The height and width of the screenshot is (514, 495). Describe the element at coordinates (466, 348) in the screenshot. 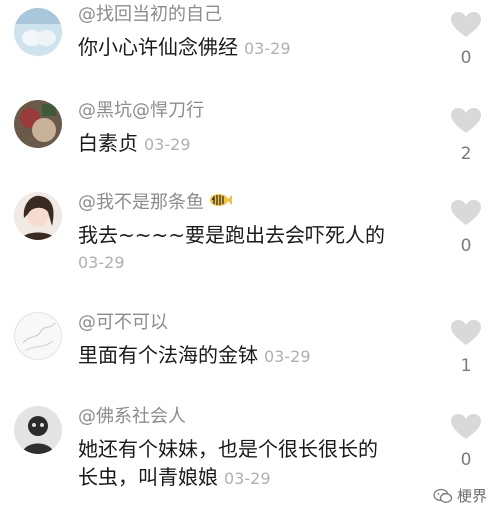

I see `like-button: 1` at that location.